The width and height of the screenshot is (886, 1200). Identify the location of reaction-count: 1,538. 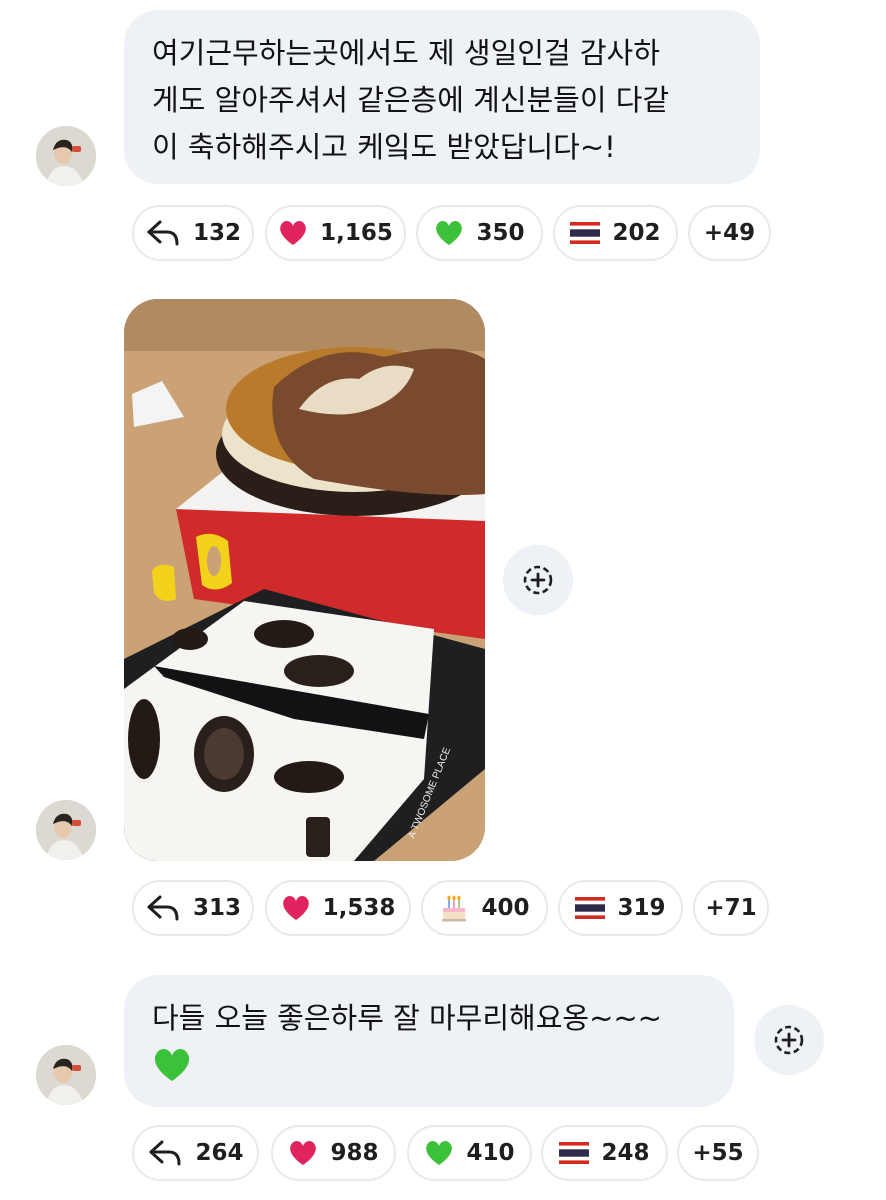
(359, 908).